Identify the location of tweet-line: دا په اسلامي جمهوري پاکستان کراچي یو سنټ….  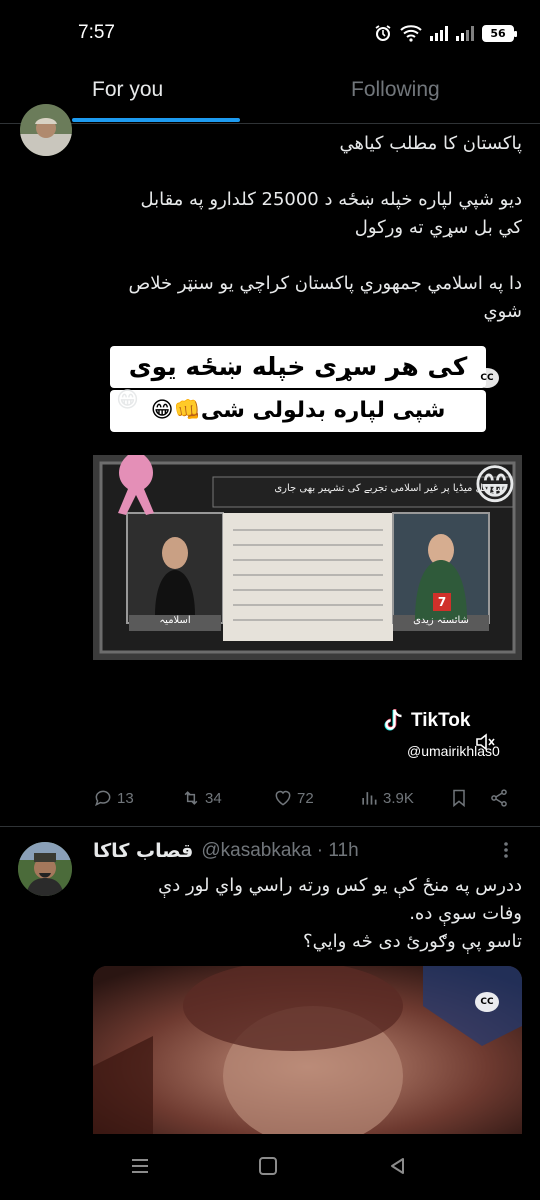
(325, 283).